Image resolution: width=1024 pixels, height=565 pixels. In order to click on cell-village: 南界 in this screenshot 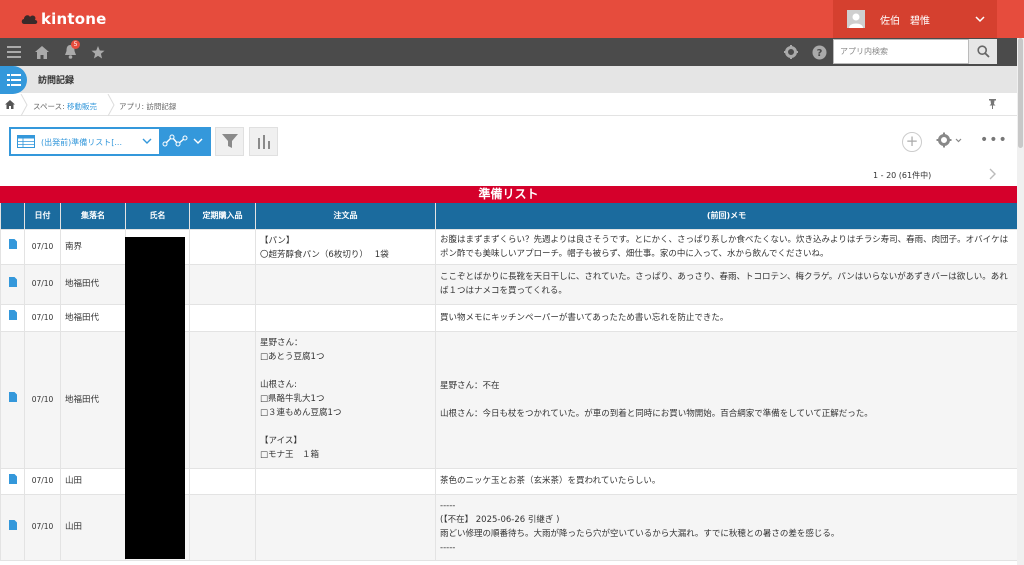, I will do `click(93, 246)`.